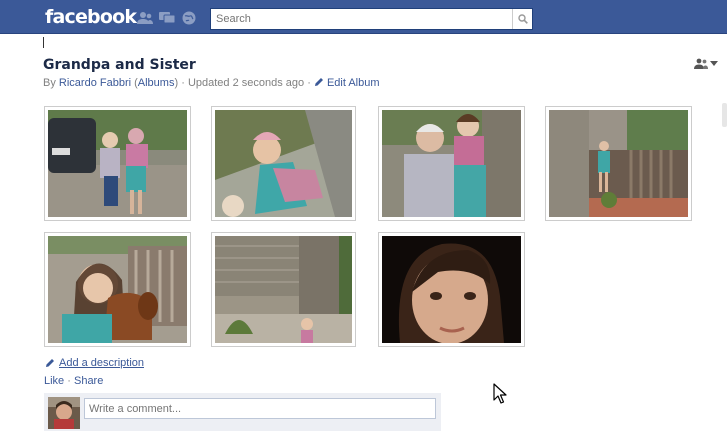 This screenshot has width=727, height=446. Describe the element at coordinates (91, 17) in the screenshot. I see `facebook-logo: facebook` at that location.